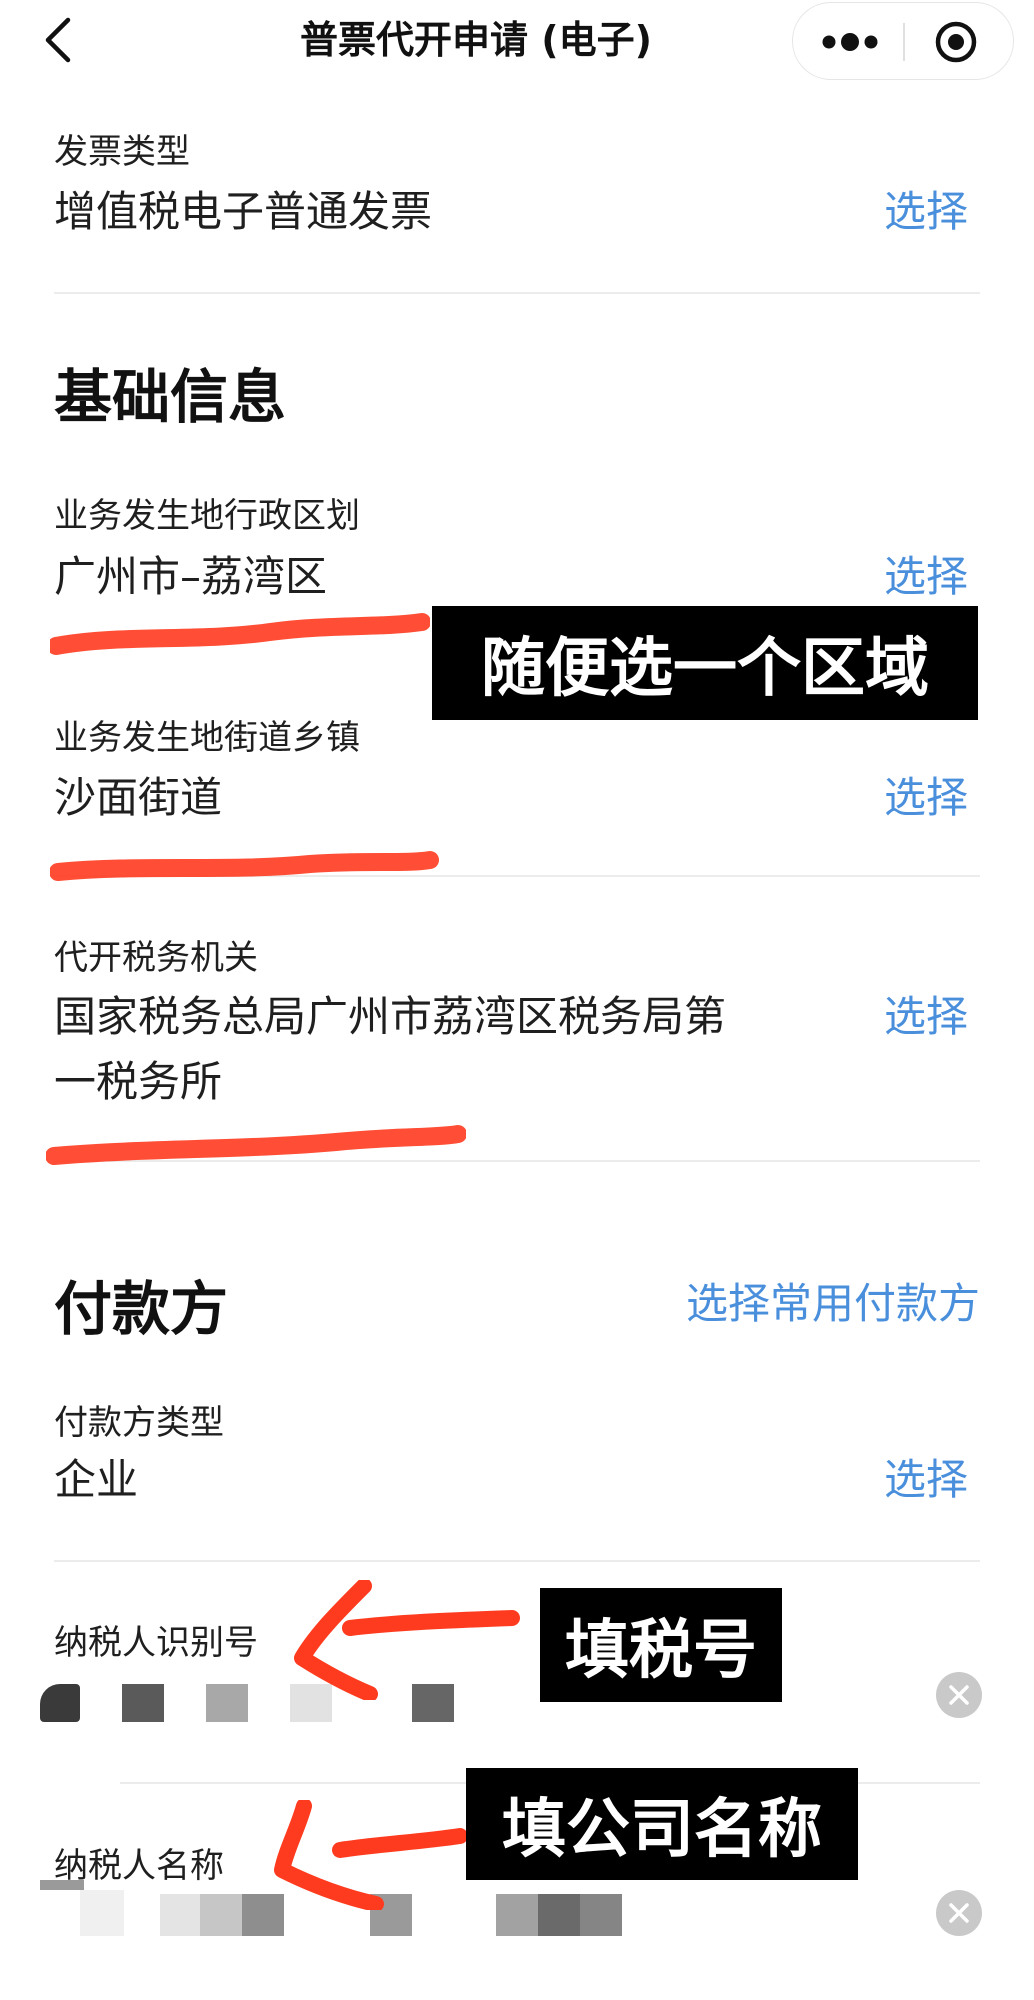  I want to click on capsule-divider, so click(904, 42).